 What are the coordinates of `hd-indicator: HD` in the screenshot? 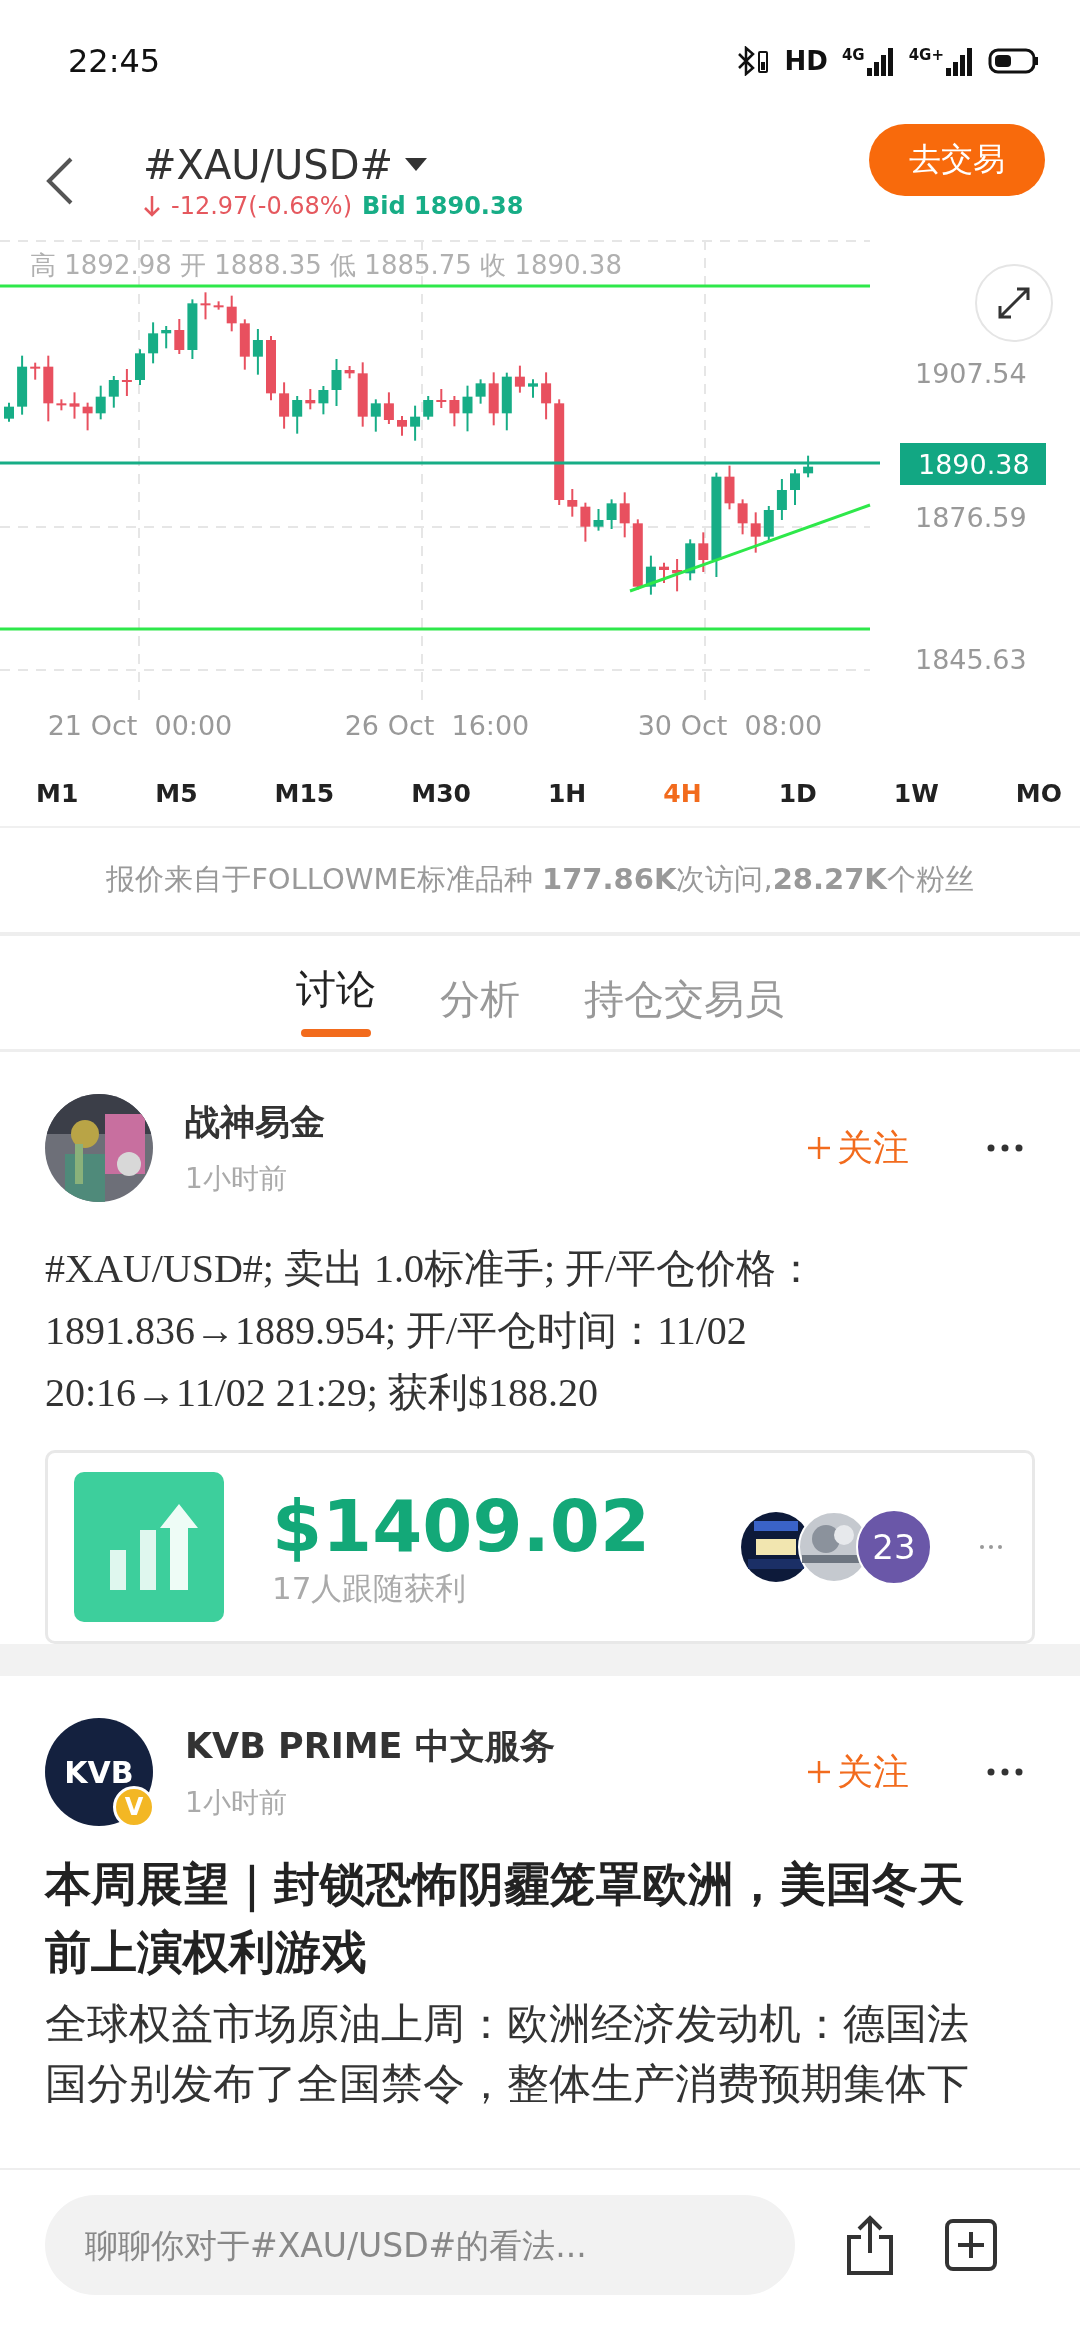 It's located at (806, 61).